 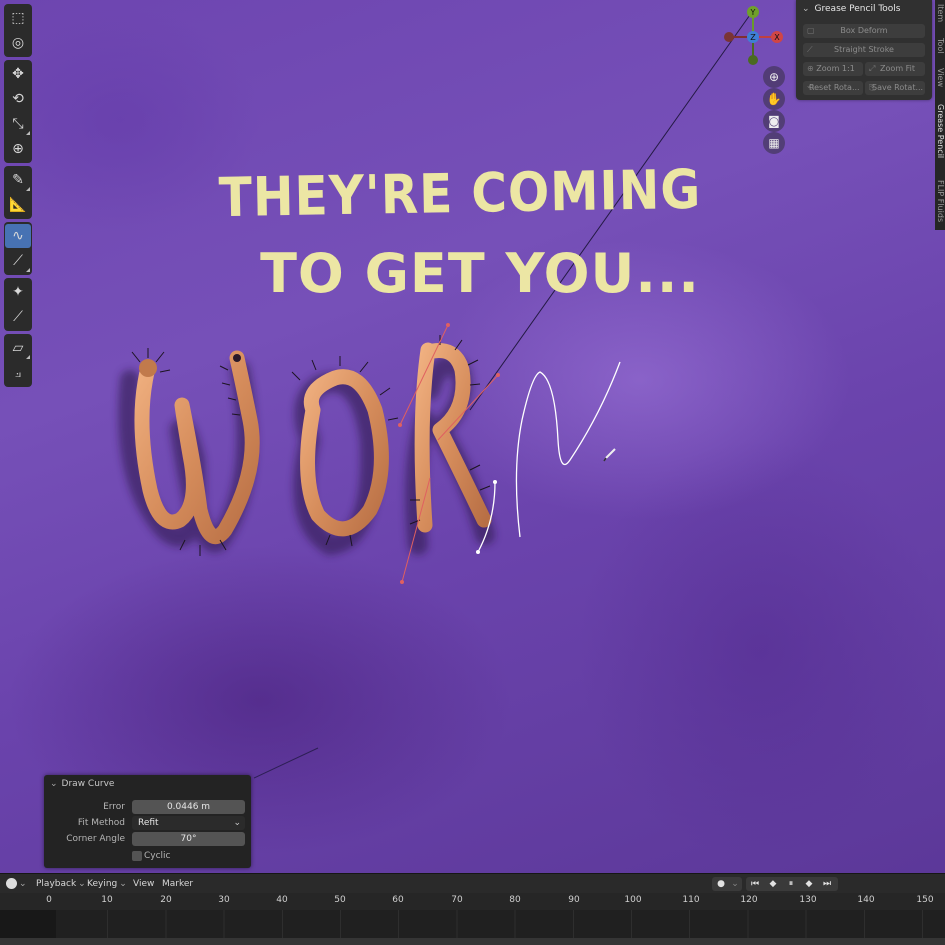 I want to click on record-icon: ●, so click(x=721, y=884).